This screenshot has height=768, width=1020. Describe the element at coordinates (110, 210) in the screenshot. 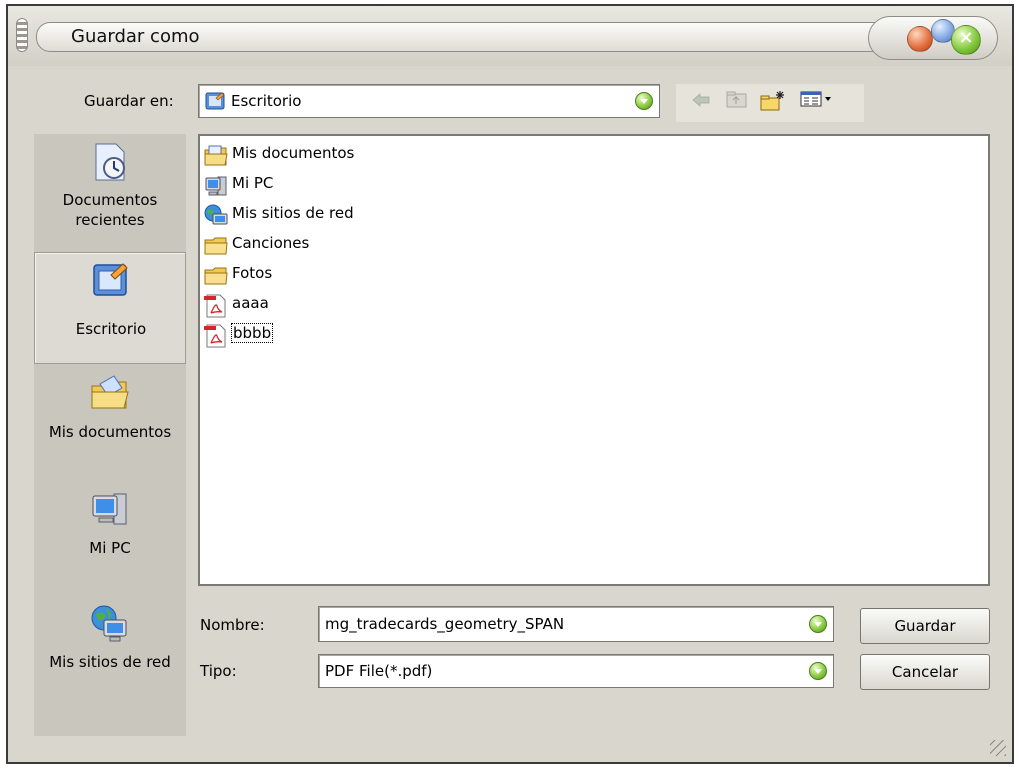

I see `place-label: Documentos recientes` at that location.